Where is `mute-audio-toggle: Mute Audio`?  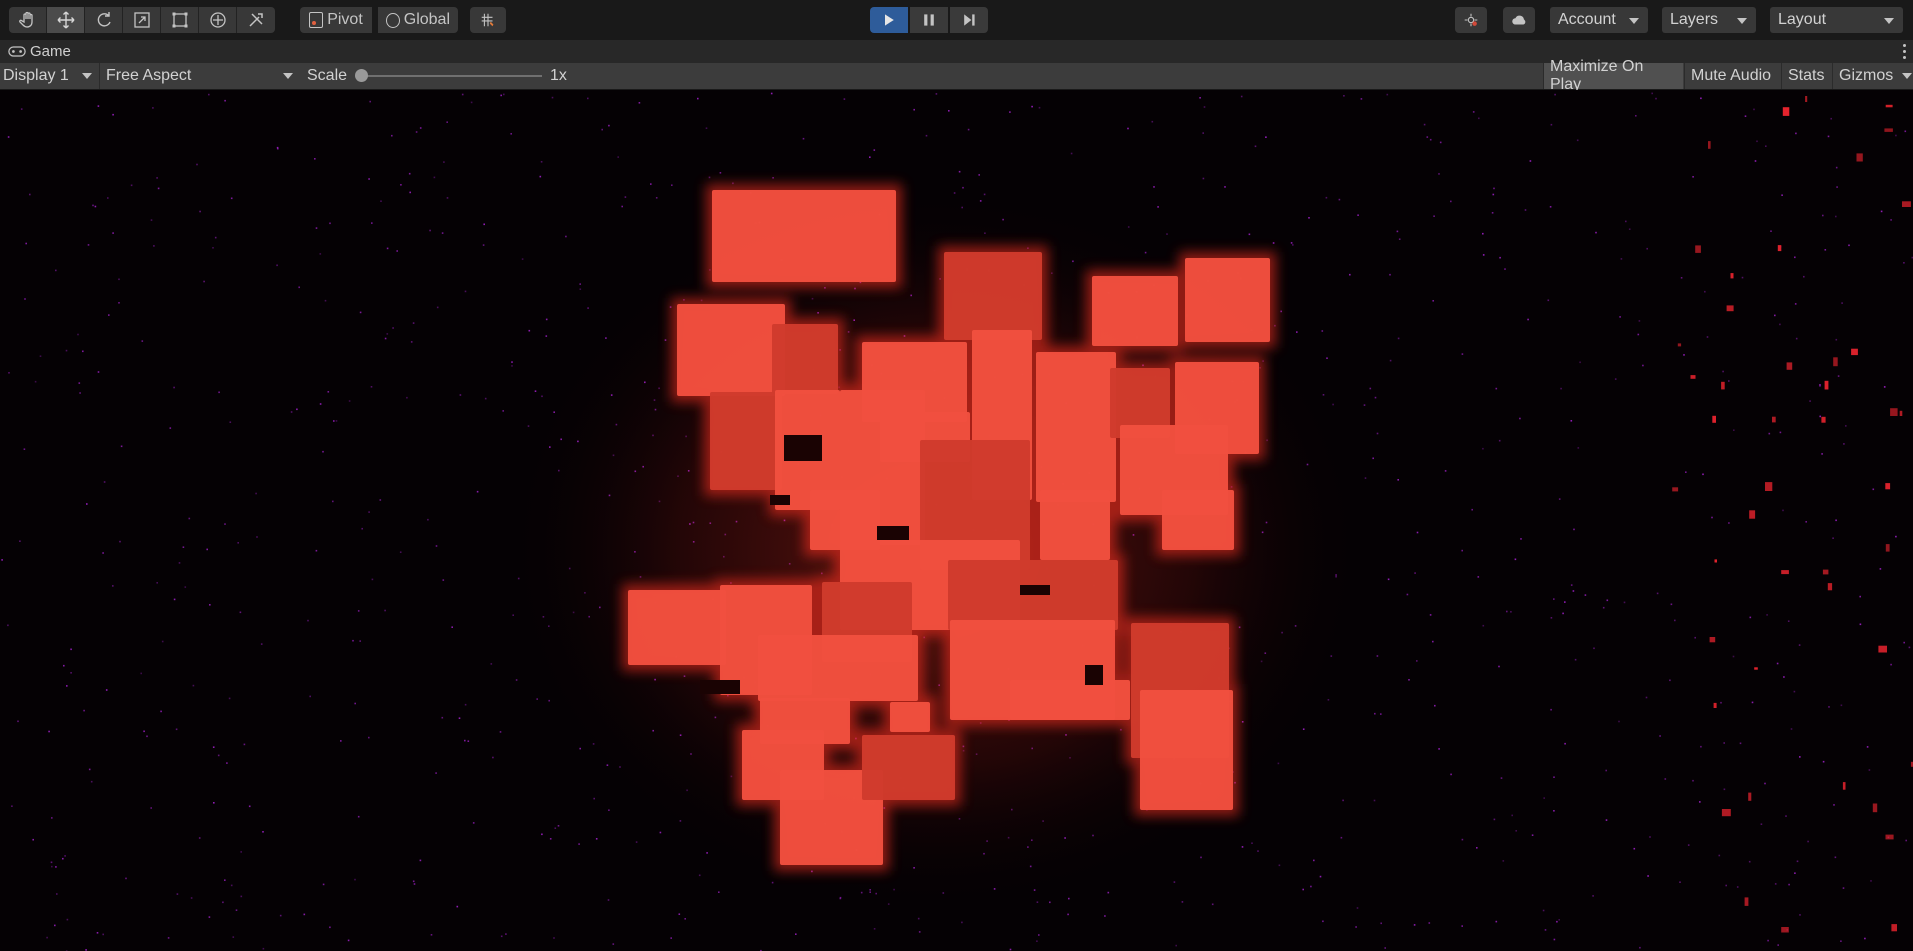
mute-audio-toggle: Mute Audio is located at coordinates (1732, 76).